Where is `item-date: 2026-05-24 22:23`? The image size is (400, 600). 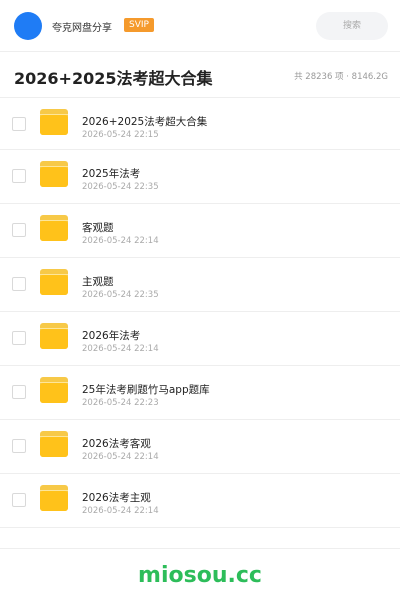 item-date: 2026-05-24 22:23 is located at coordinates (120, 403).